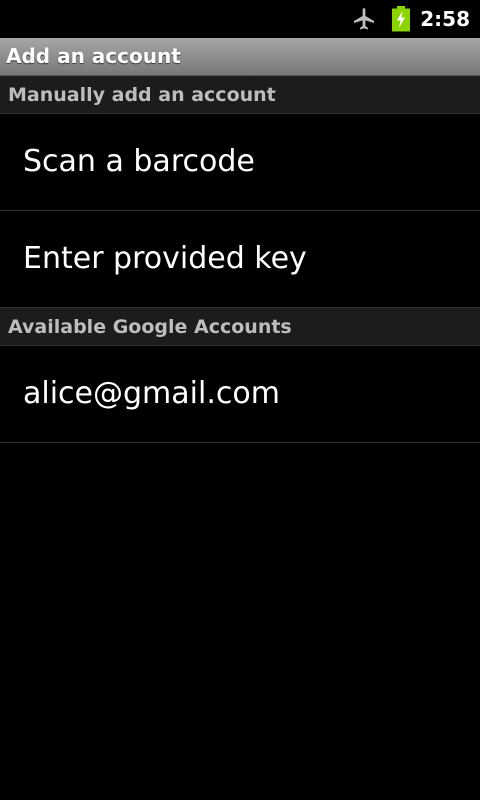 The width and height of the screenshot is (480, 800). Describe the element at coordinates (150, 327) in the screenshot. I see `section-header-label: Available Google Accounts` at that location.